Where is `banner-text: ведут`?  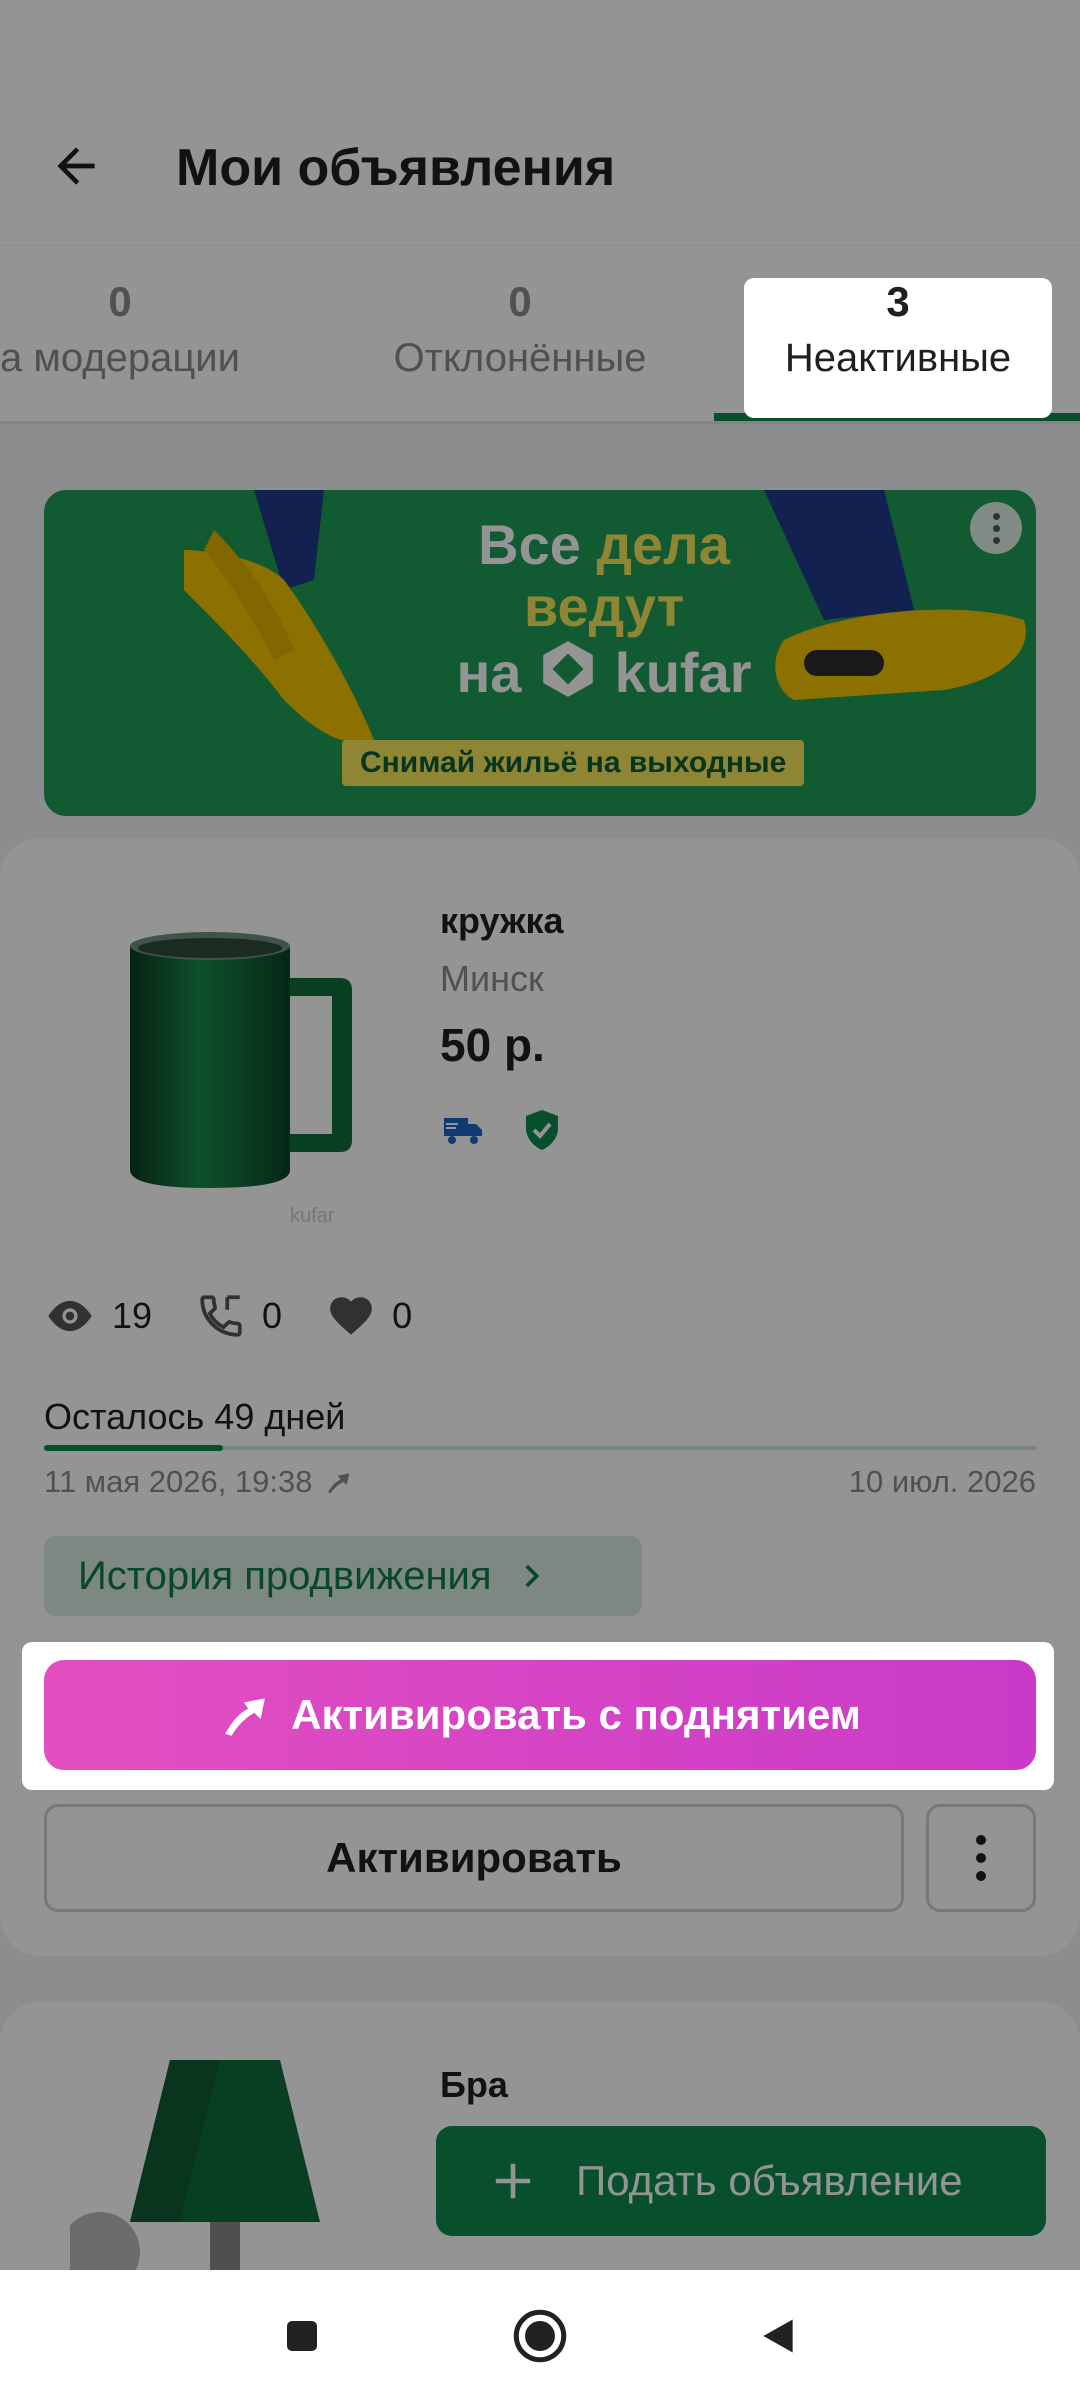
banner-text: ведут is located at coordinates (604, 606).